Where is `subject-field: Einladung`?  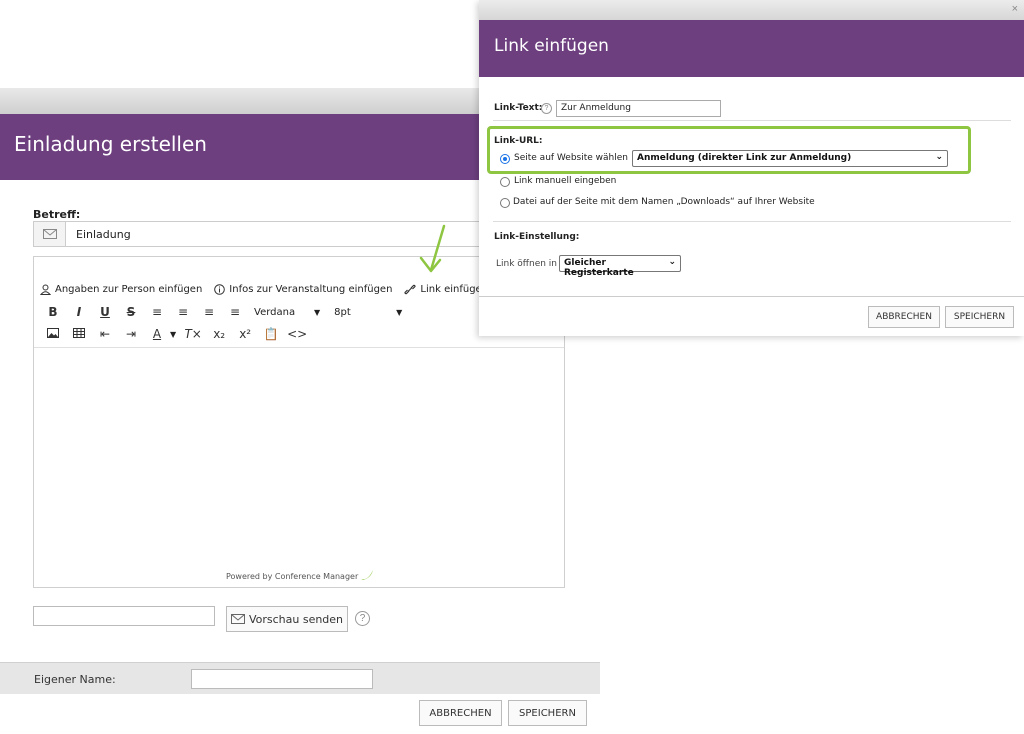 subject-field: Einladung is located at coordinates (258, 234).